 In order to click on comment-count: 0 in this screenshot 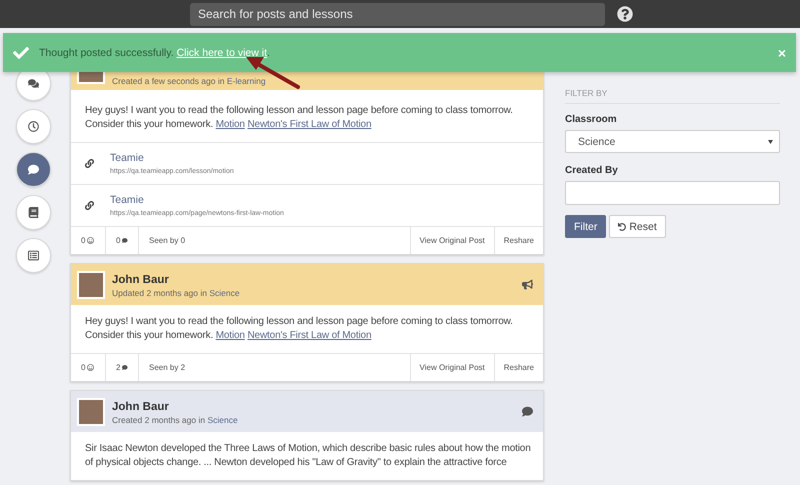, I will do `click(122, 240)`.